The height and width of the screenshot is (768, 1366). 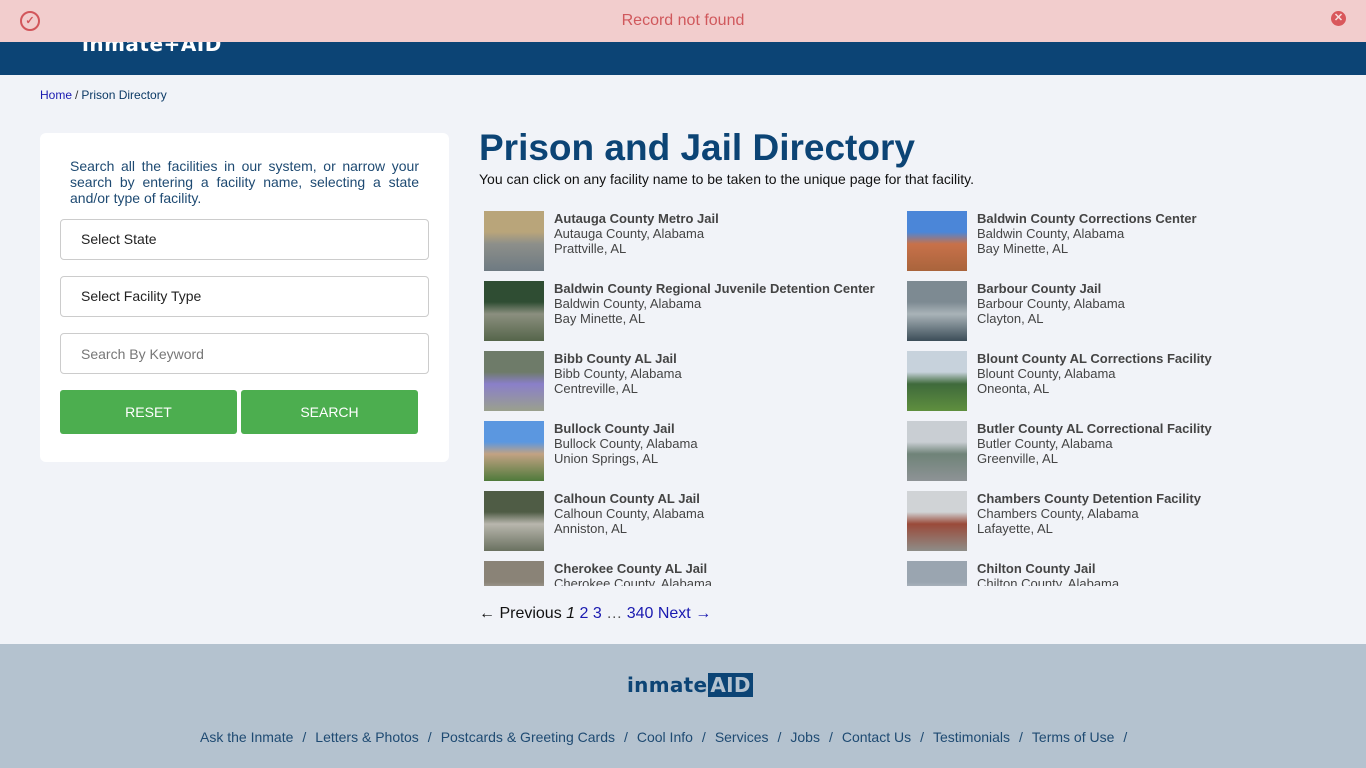 What do you see at coordinates (684, 613) in the screenshot?
I see `pagination-next: Next →` at bounding box center [684, 613].